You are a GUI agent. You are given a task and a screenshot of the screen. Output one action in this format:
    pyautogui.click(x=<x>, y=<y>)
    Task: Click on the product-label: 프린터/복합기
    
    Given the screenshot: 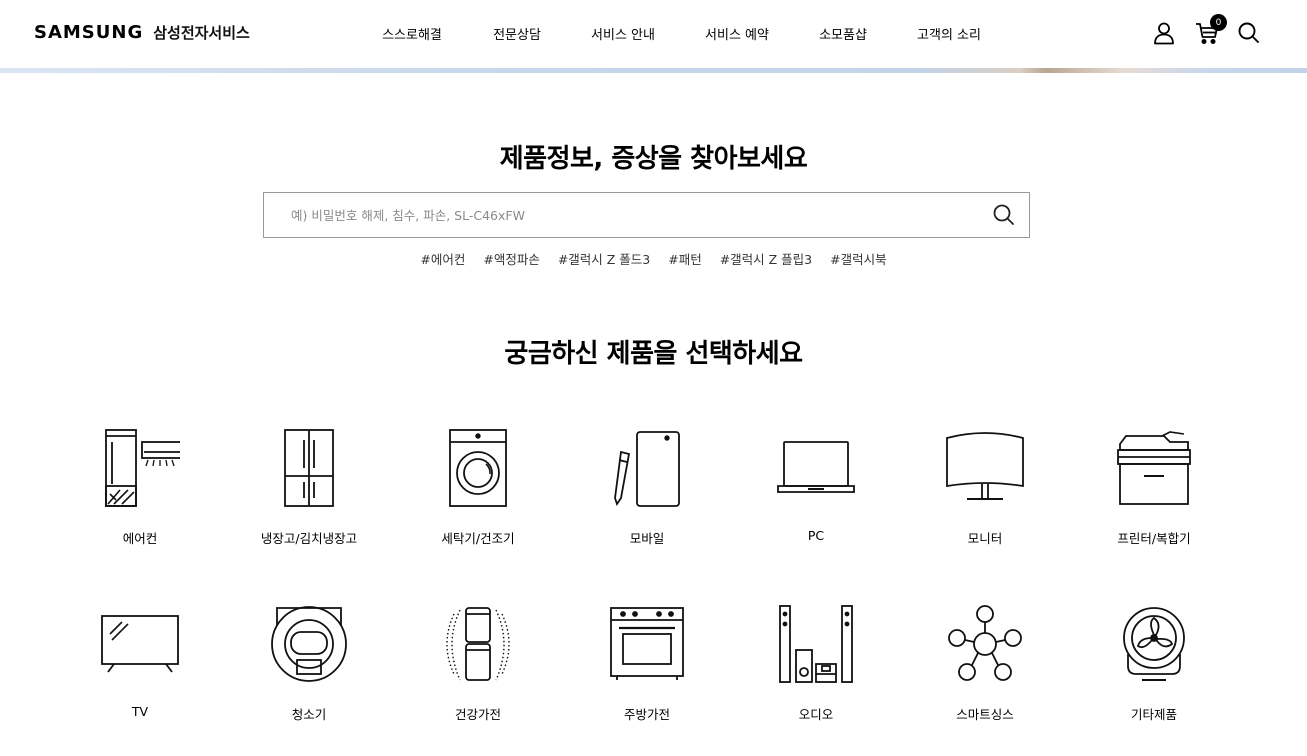 What is the action you would take?
    pyautogui.click(x=1154, y=538)
    